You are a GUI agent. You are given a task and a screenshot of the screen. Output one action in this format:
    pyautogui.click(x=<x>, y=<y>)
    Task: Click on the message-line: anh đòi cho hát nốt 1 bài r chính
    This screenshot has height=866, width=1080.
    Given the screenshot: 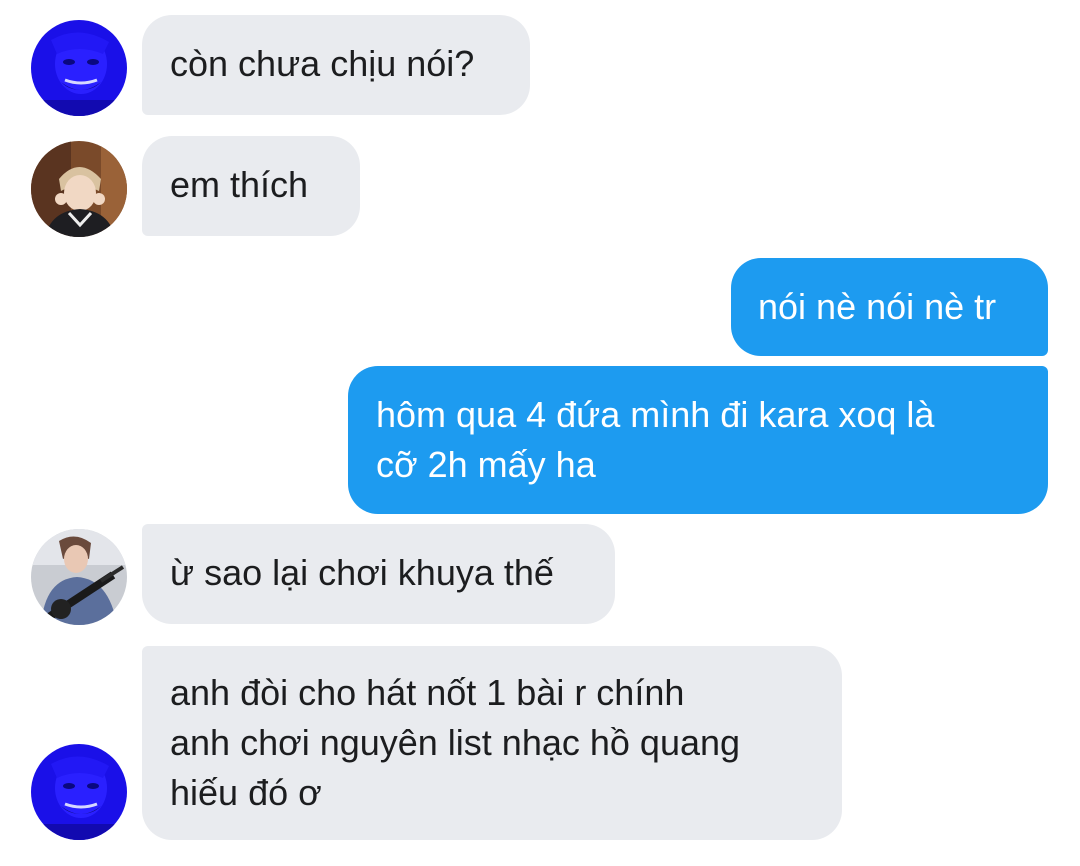 What is the action you would take?
    pyautogui.click(x=427, y=692)
    